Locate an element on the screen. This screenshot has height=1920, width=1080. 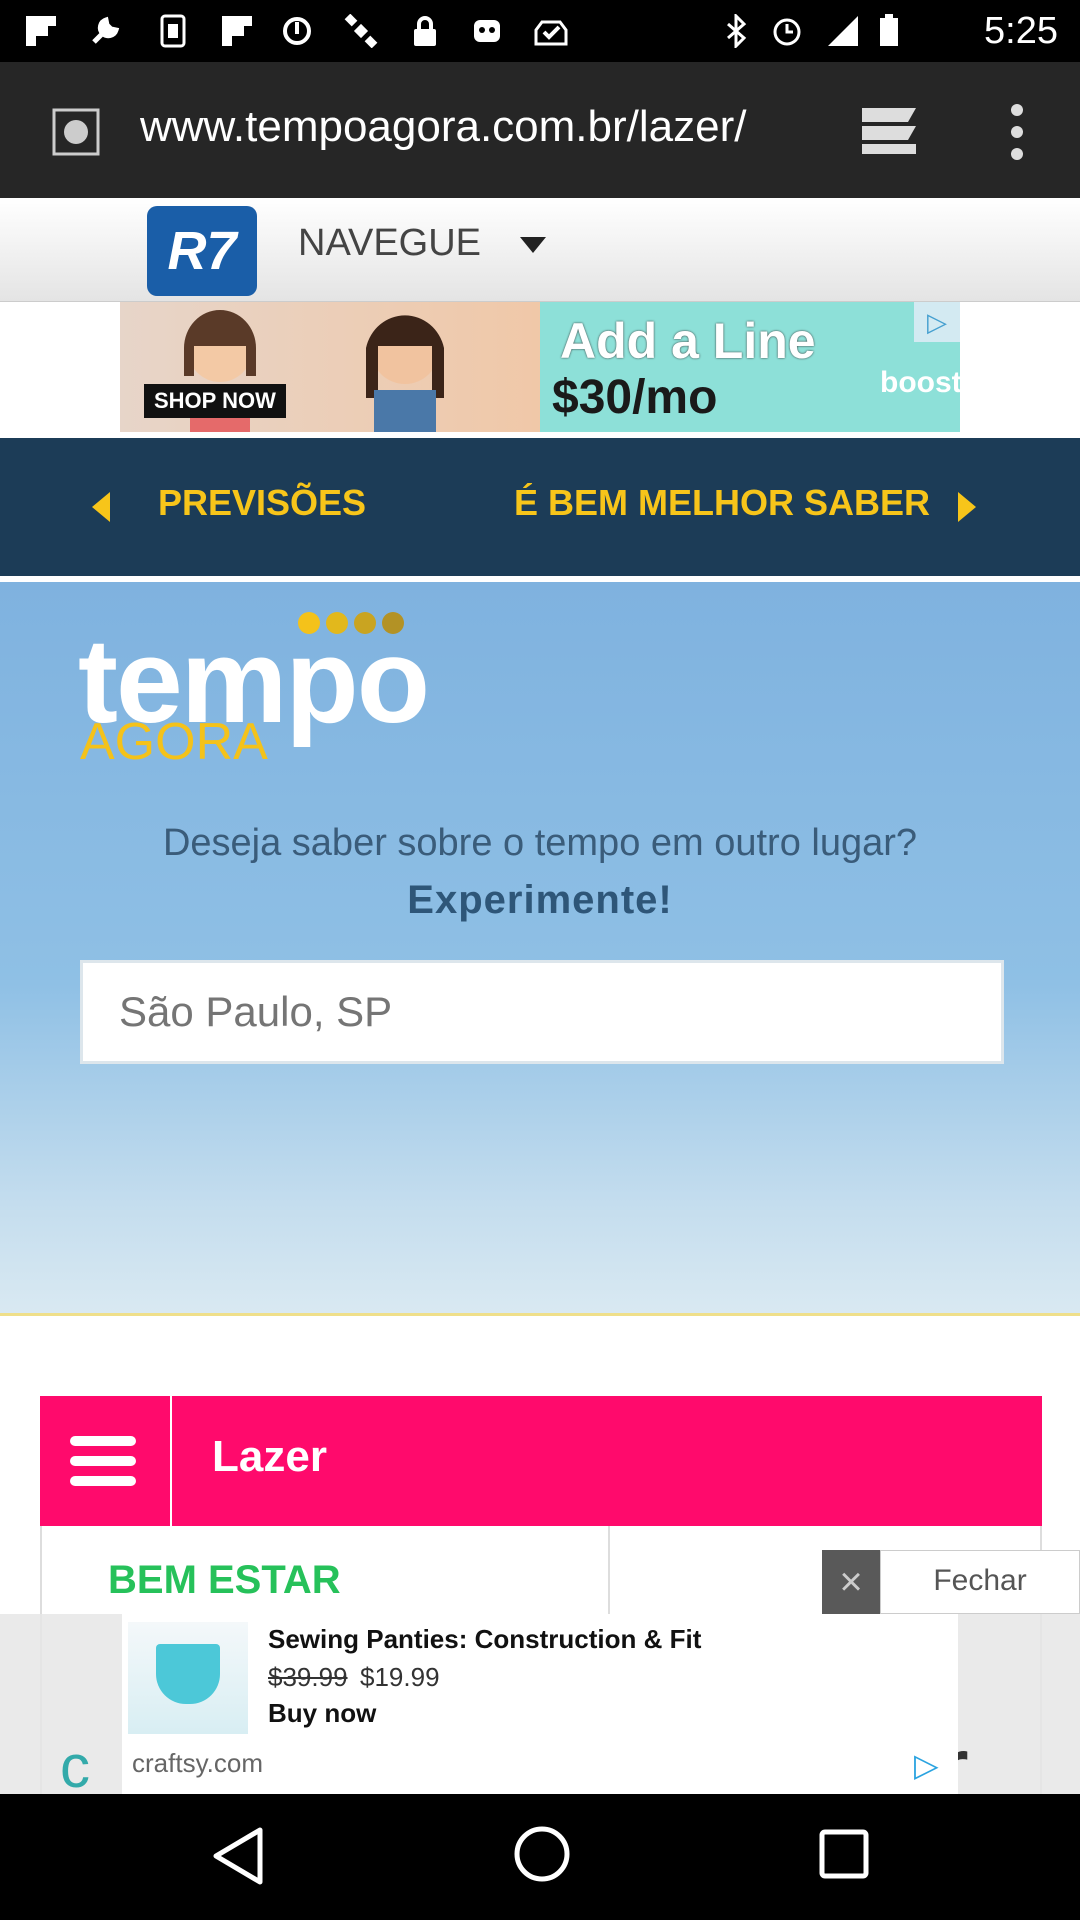
close-ad-icon: × is located at coordinates (851, 1582).